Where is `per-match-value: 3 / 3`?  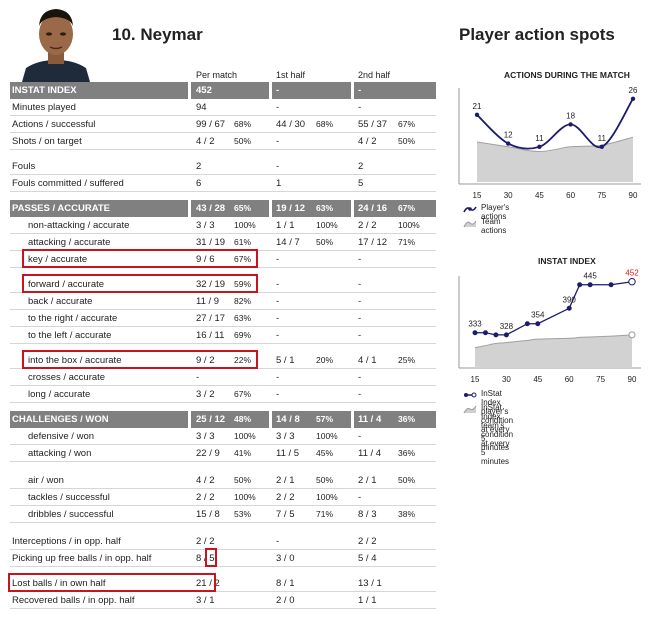
per-match-value: 3 / 3 is located at coordinates (205, 436).